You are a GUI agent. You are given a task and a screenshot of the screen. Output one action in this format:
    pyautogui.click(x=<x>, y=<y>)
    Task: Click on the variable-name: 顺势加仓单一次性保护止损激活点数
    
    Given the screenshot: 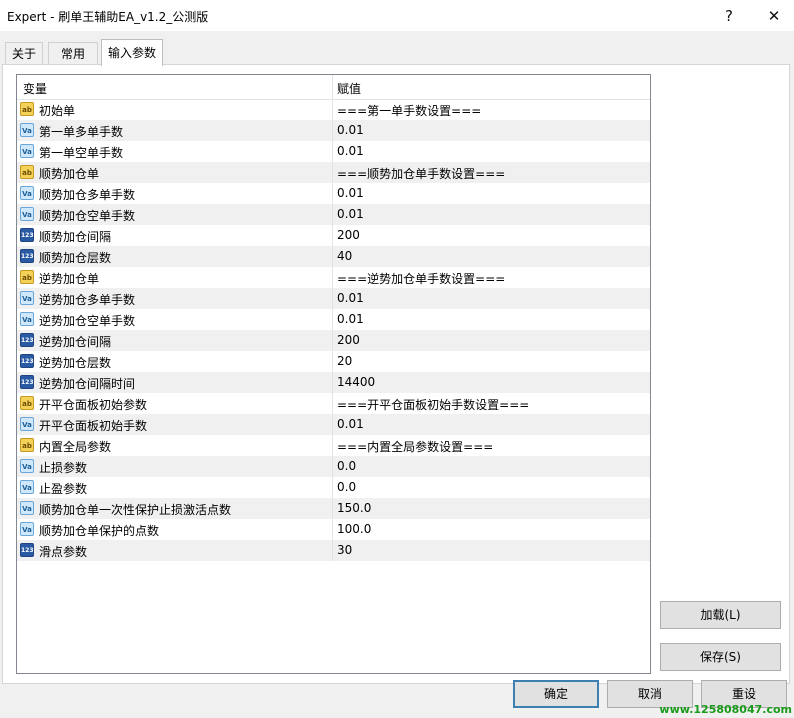 What is the action you would take?
    pyautogui.click(x=135, y=510)
    